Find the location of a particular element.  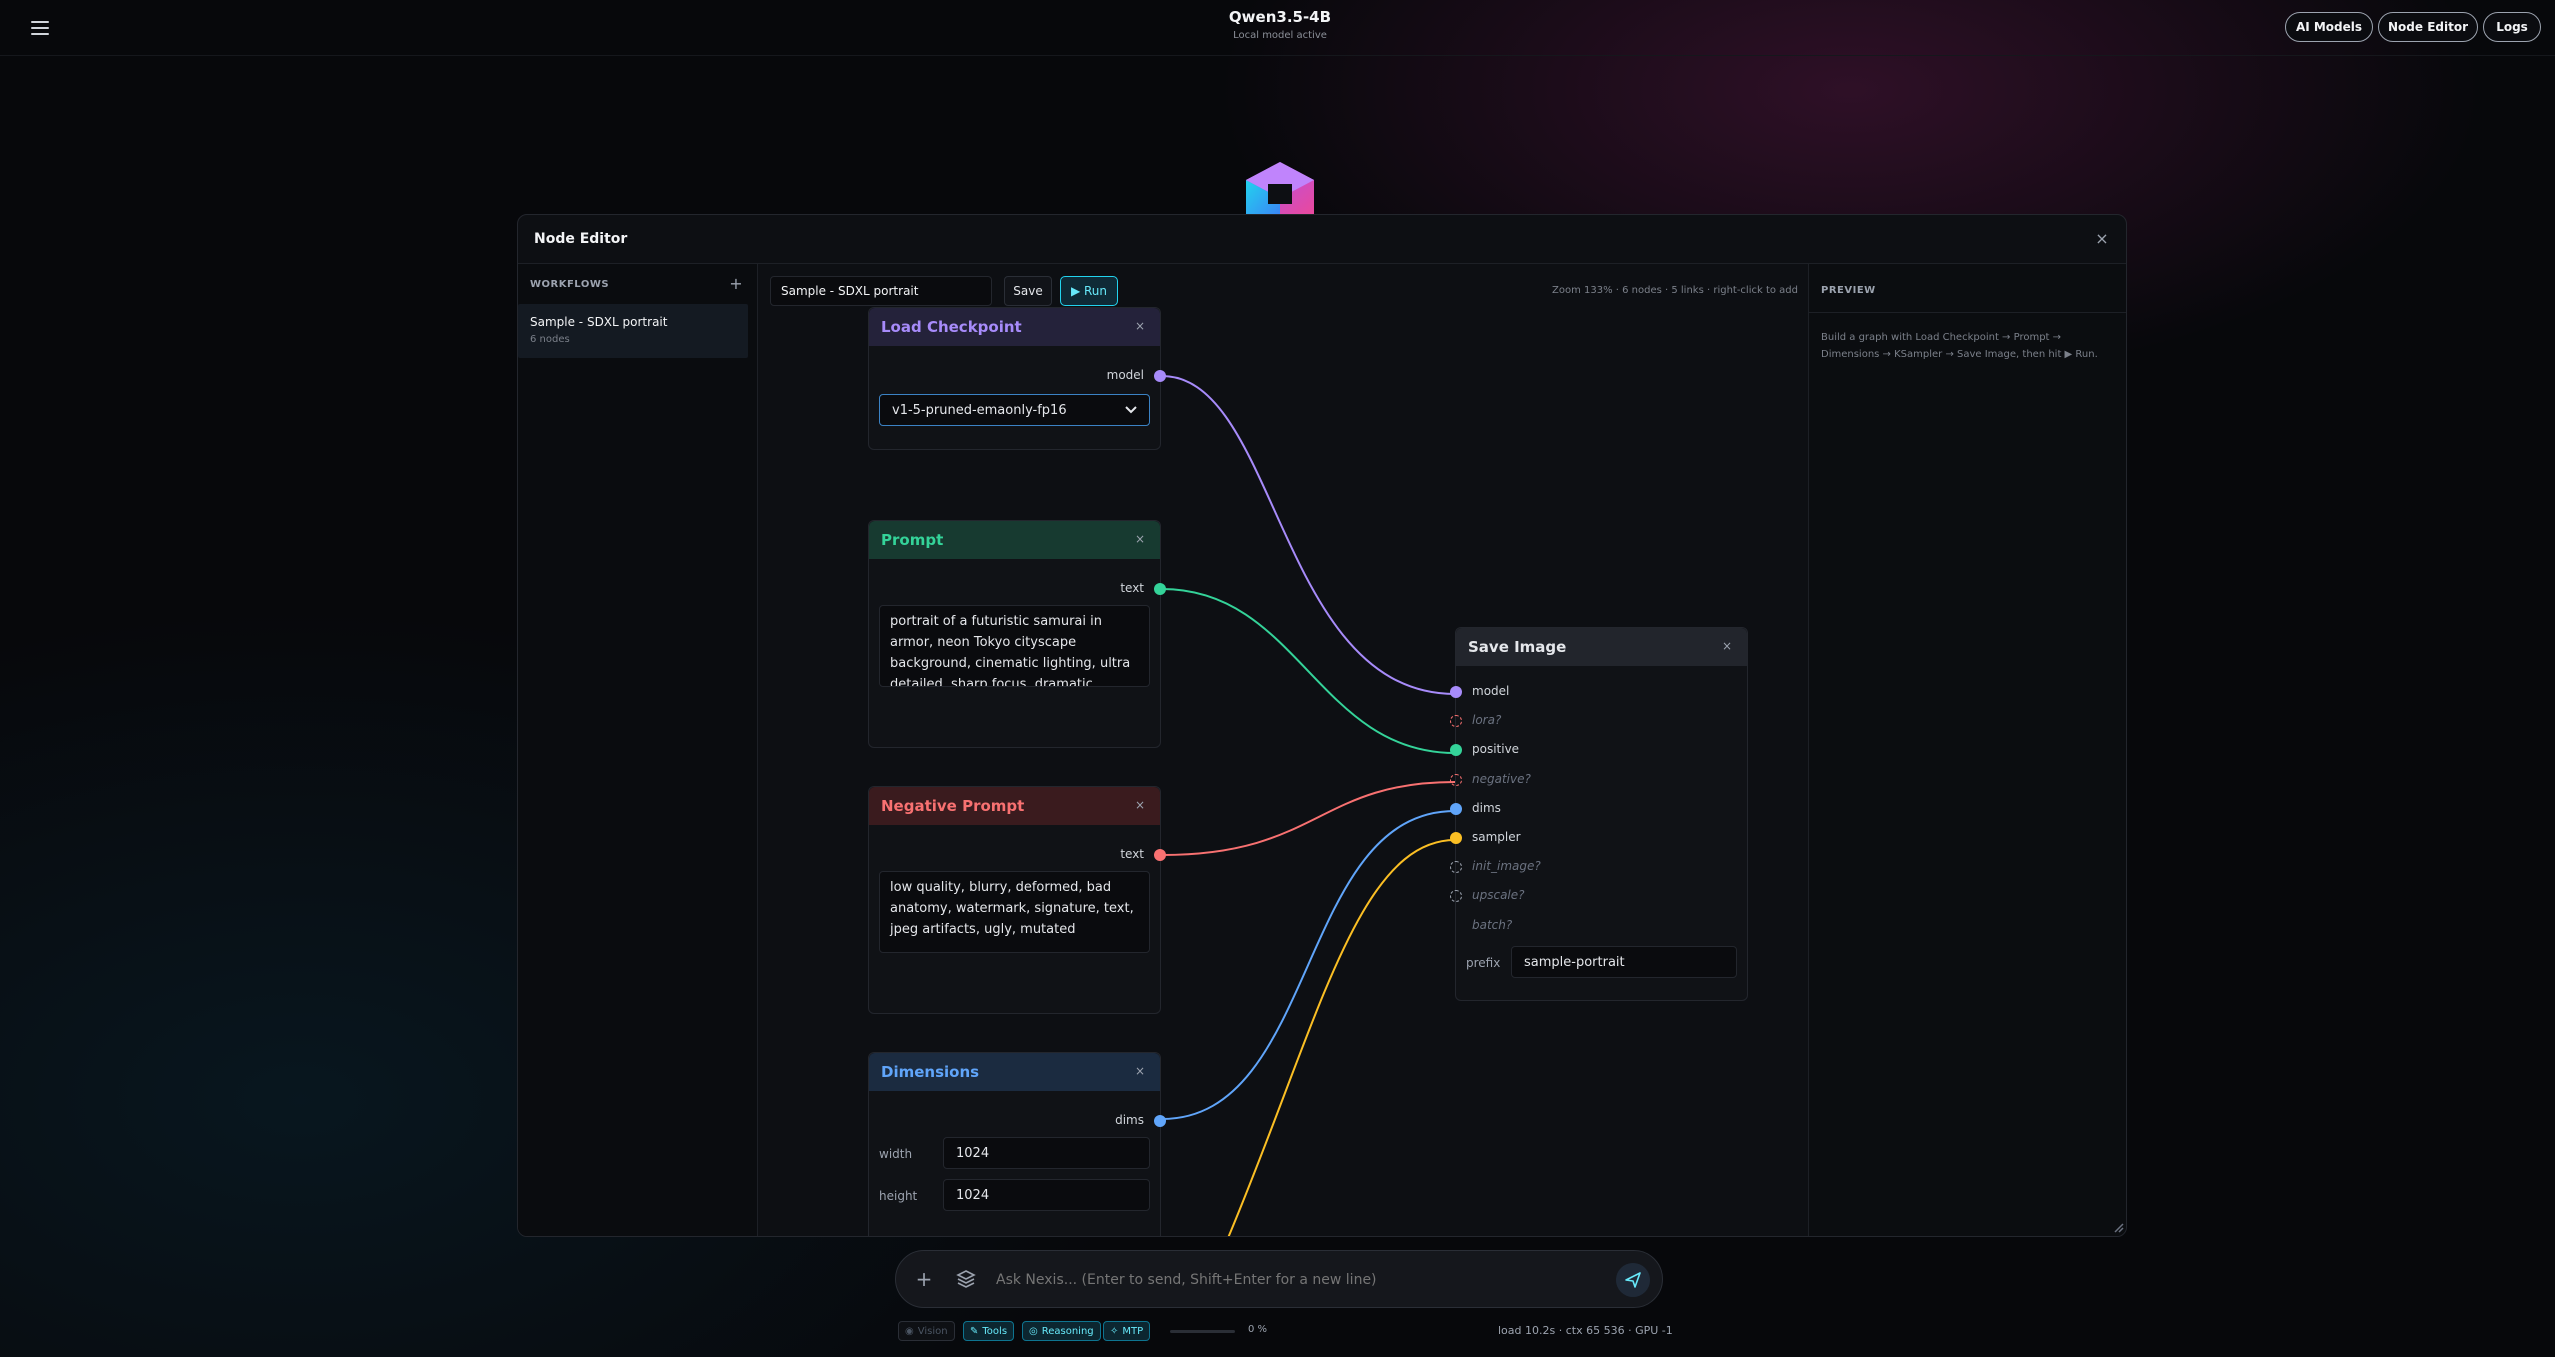

progress-bar is located at coordinates (1202, 1331).